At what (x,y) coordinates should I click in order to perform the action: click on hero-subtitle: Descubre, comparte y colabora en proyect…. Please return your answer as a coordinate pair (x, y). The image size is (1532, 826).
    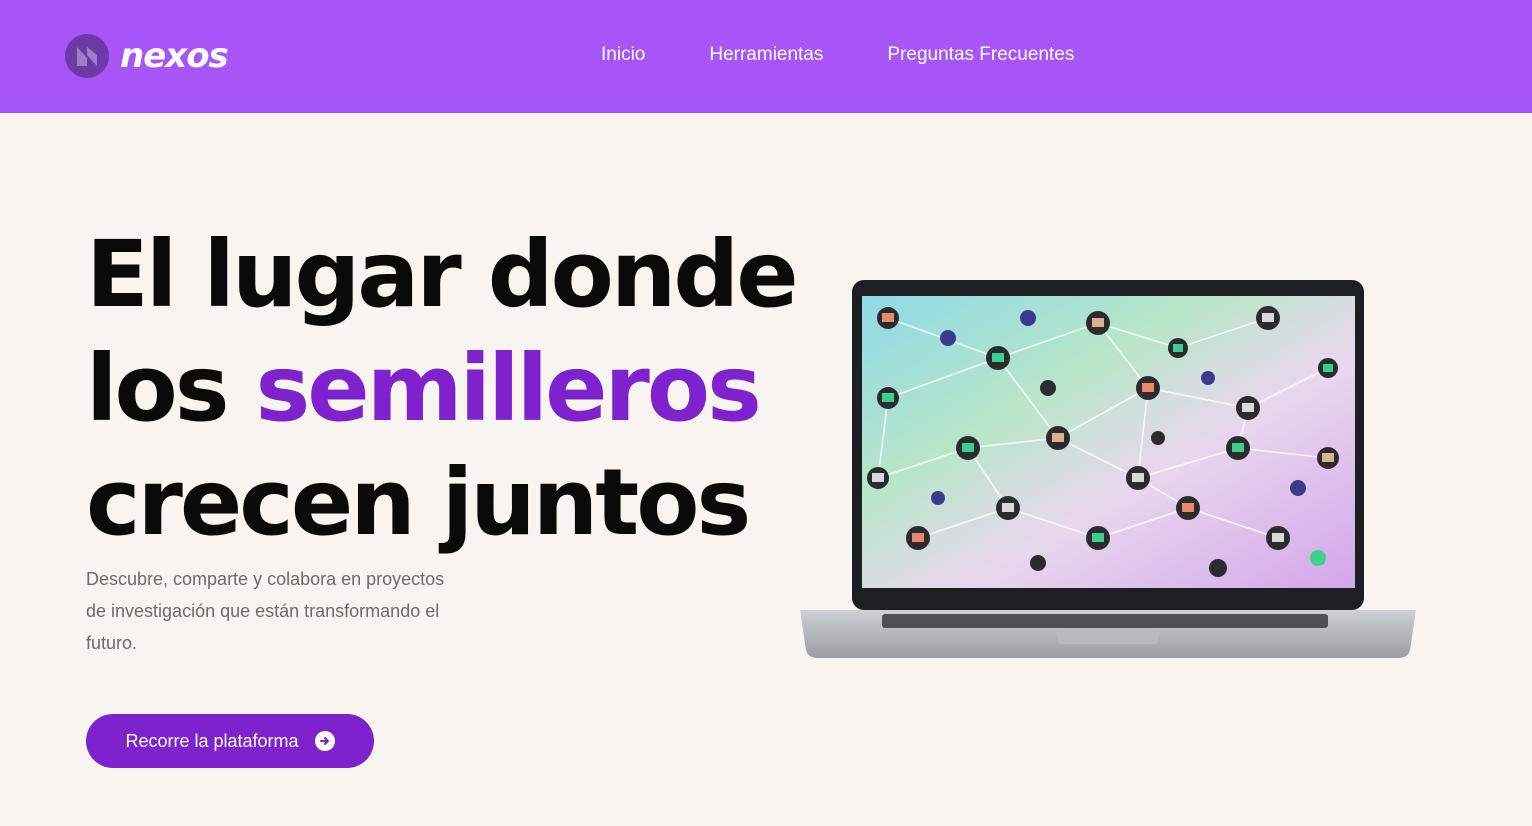
    Looking at the image, I should click on (265, 611).